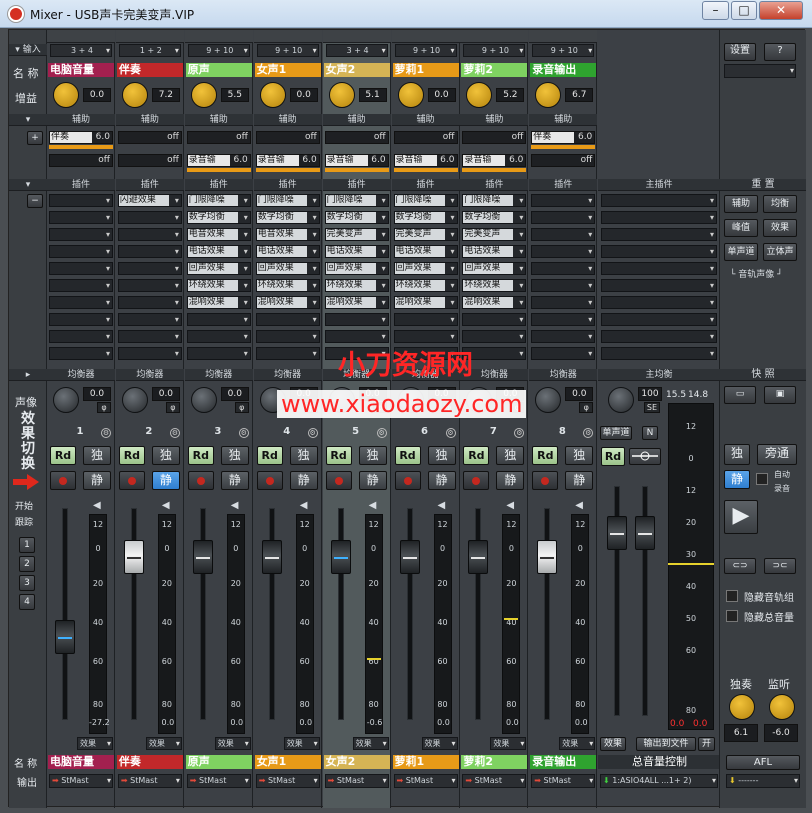 Image resolution: width=812 pixels, height=813 pixels. Describe the element at coordinates (149, 50) in the screenshot. I see `input-select: 1 + 2` at that location.